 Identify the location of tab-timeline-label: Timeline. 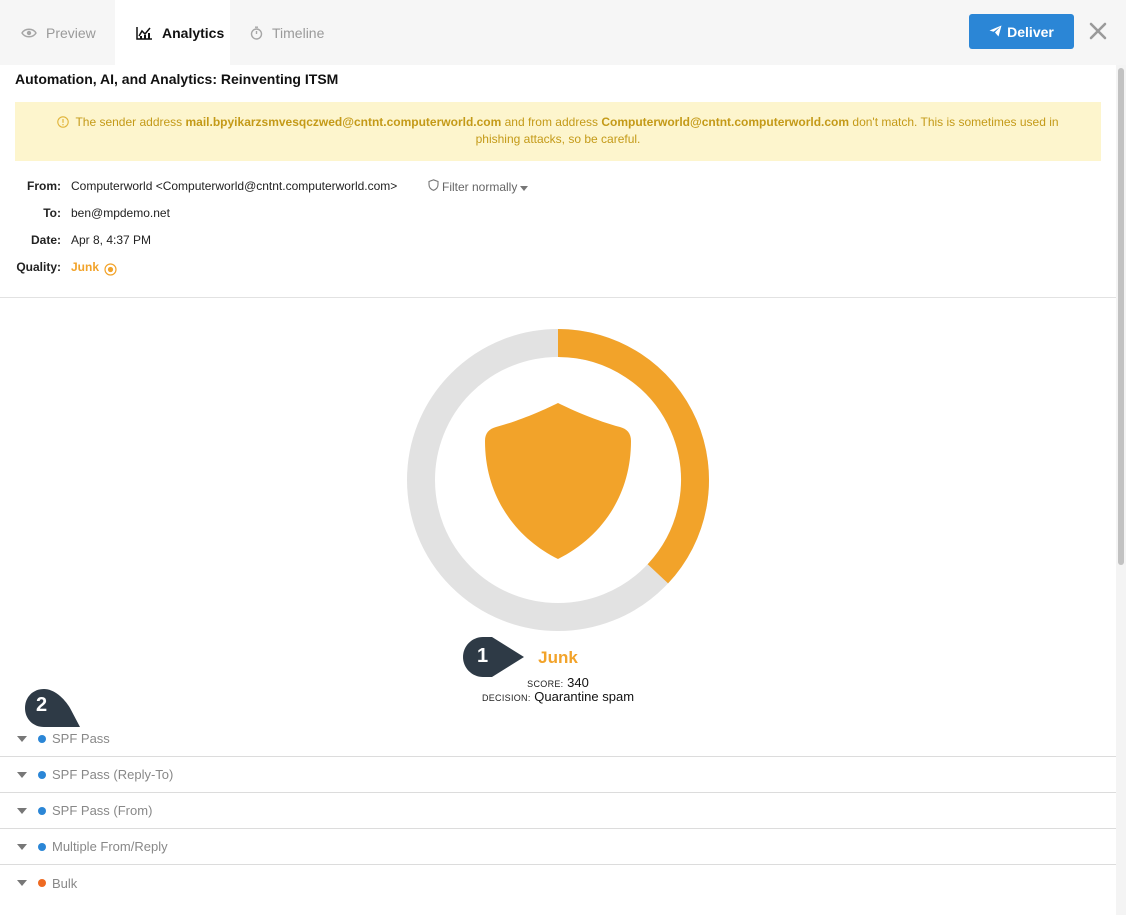
(298, 32).